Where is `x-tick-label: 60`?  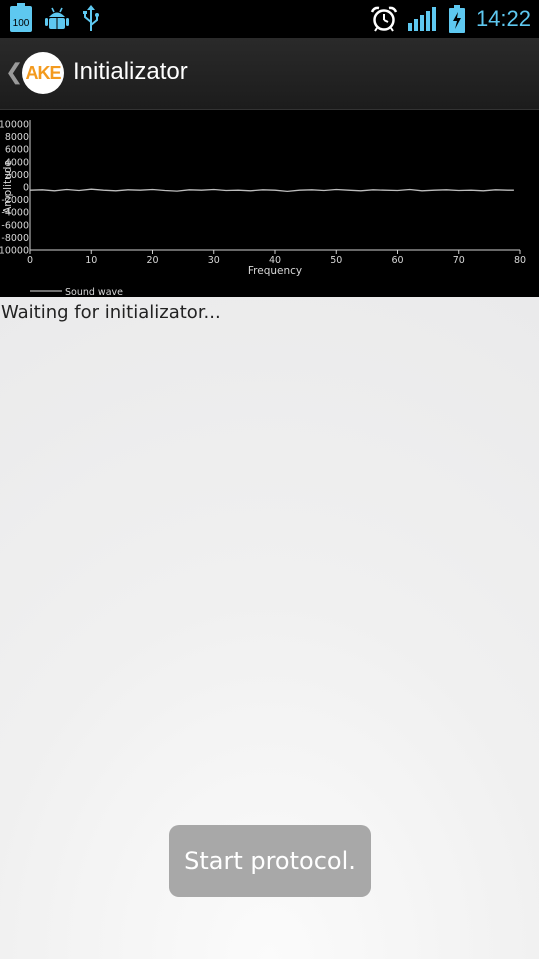
x-tick-label: 60 is located at coordinates (397, 260).